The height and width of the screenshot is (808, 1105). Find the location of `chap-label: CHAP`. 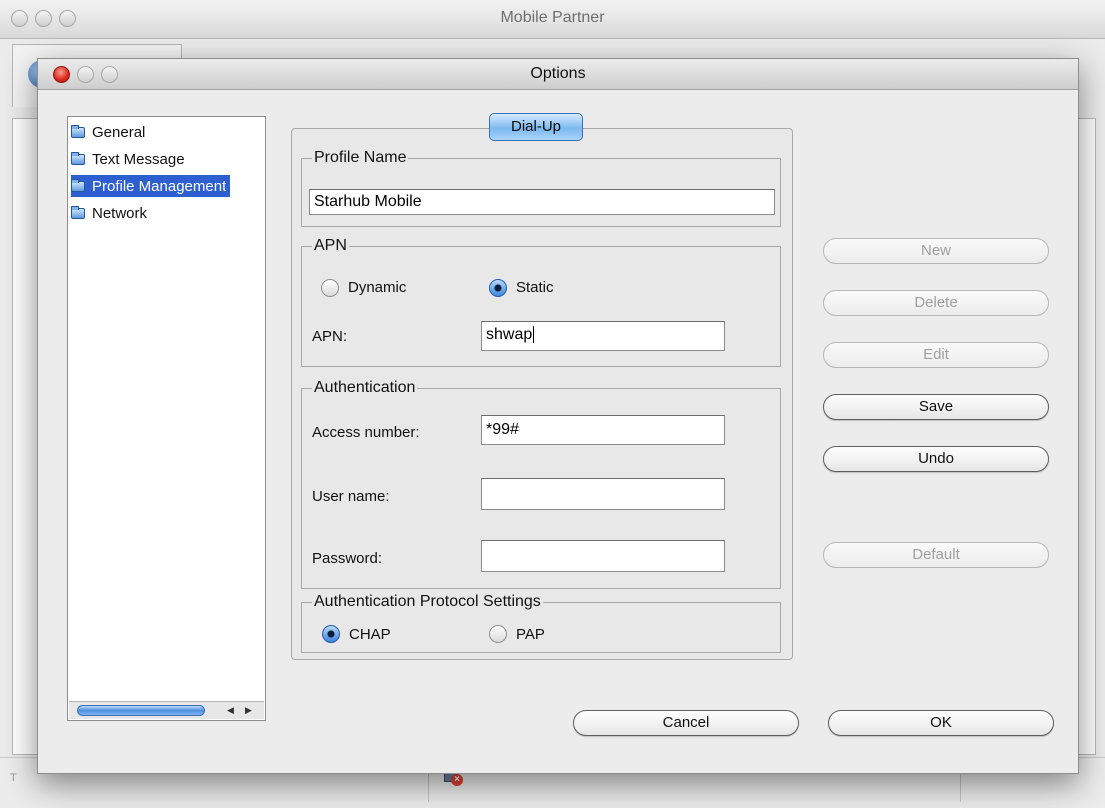

chap-label: CHAP is located at coordinates (370, 634).